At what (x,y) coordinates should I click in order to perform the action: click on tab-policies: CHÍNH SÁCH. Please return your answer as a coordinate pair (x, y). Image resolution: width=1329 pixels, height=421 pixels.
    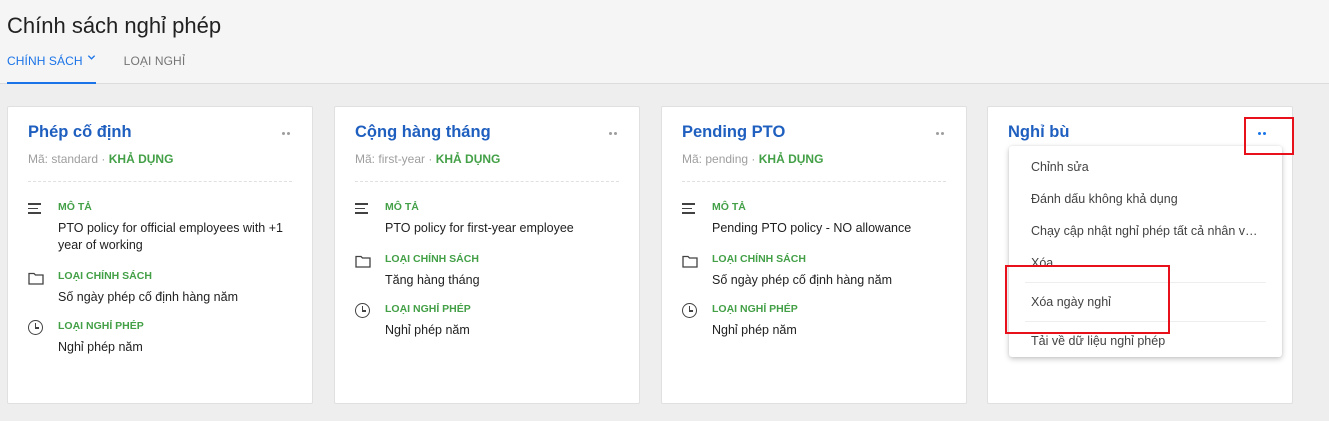
    Looking at the image, I should click on (51, 66).